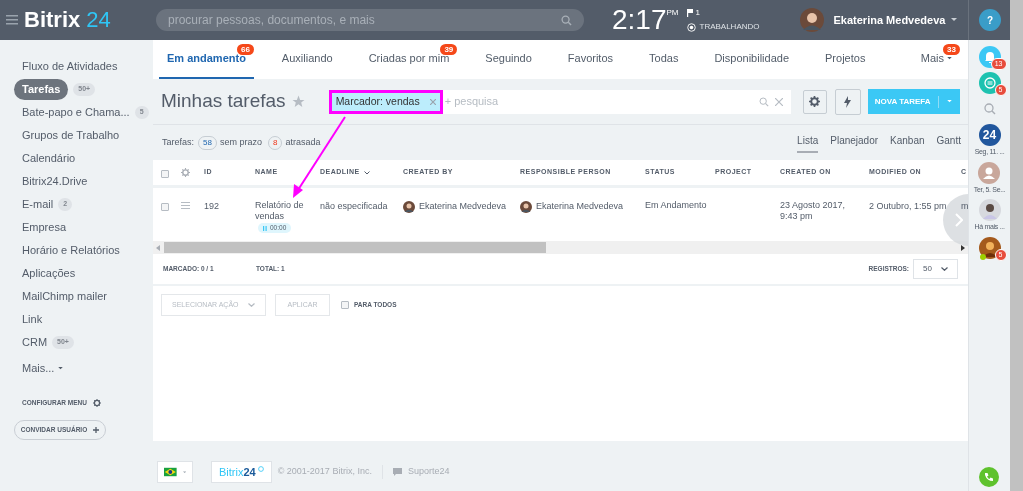 This screenshot has height=491, width=1023. What do you see at coordinates (358, 20) in the screenshot?
I see `search-input: procurar pessoas, documentos, e mais` at bounding box center [358, 20].